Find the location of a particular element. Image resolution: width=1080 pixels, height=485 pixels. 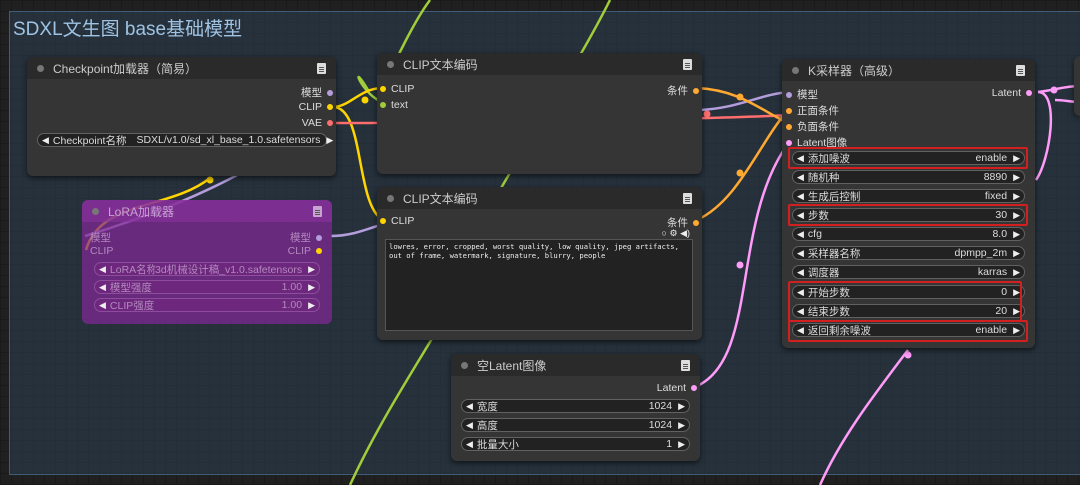

clip-top-output-conditioning: 条件 is located at coordinates (683, 90).